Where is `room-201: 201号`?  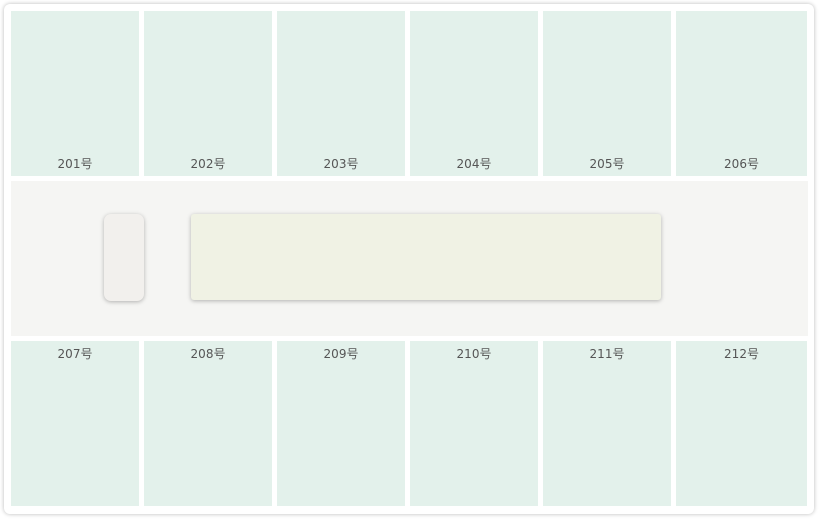
room-201: 201号 is located at coordinates (75, 93).